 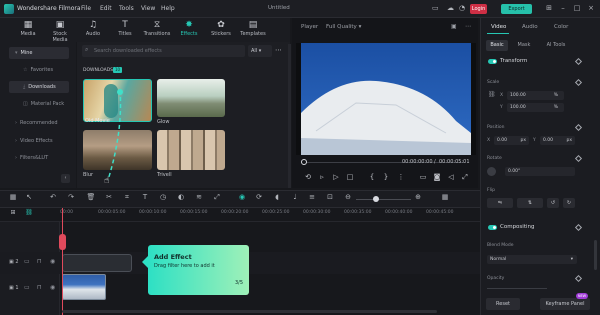 What do you see at coordinates (561, 27) in the screenshot?
I see `tab-color: Color` at bounding box center [561, 27].